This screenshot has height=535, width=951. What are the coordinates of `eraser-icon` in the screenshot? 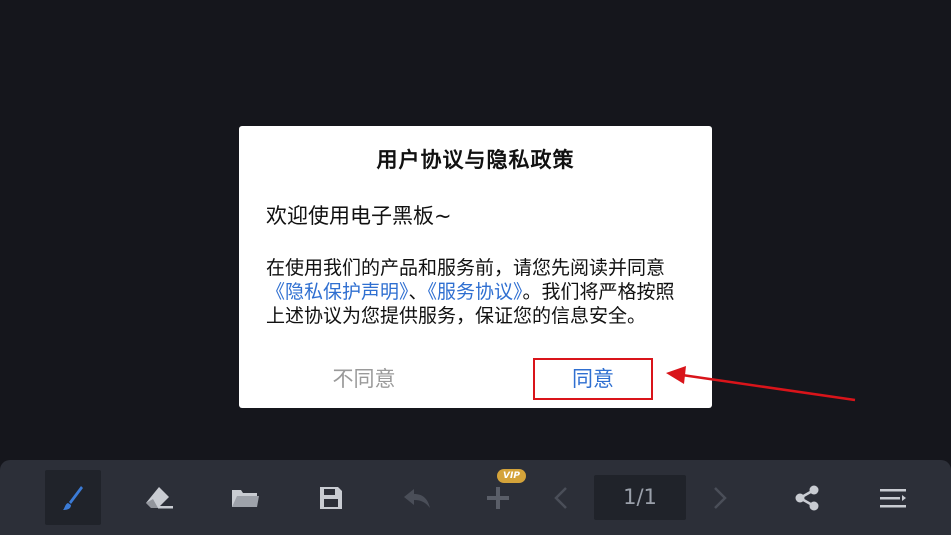 It's located at (159, 497).